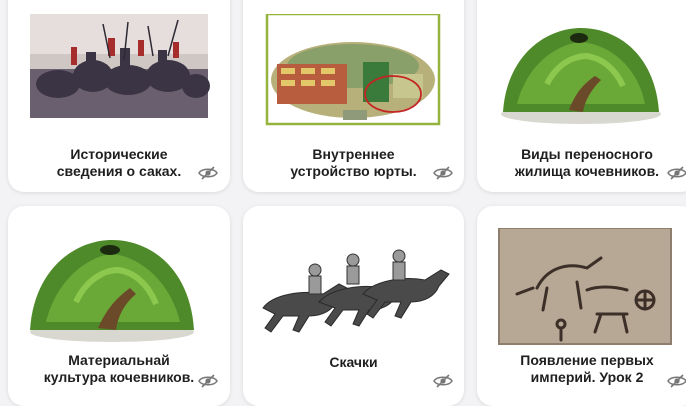 The height and width of the screenshot is (406, 686). I want to click on yurt-interior-image, so click(353, 70).